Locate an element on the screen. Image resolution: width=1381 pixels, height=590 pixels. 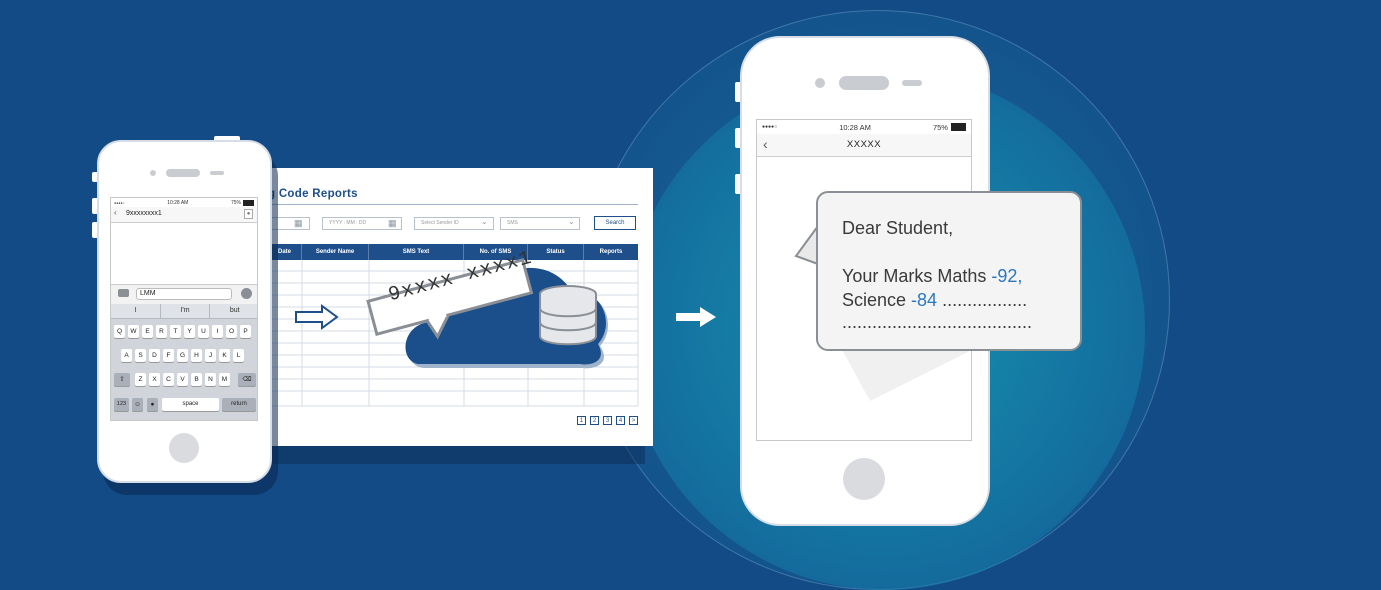
key: G is located at coordinates (182, 355).